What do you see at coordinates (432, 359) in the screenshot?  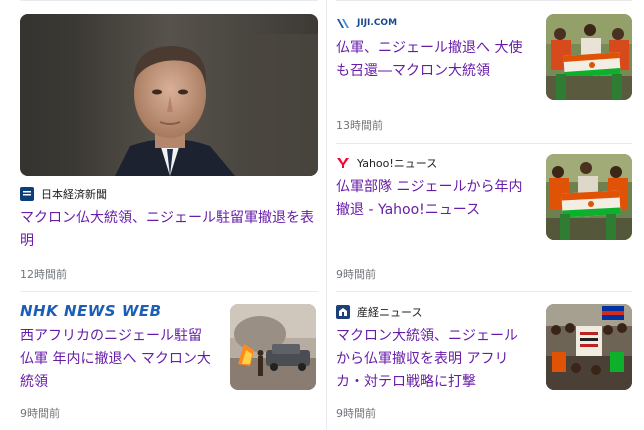 I see `article-title-link: マクロン大統領、ニジェールから仏軍撤収を表明 アフリカ・対テロ戦略に打撃` at bounding box center [432, 359].